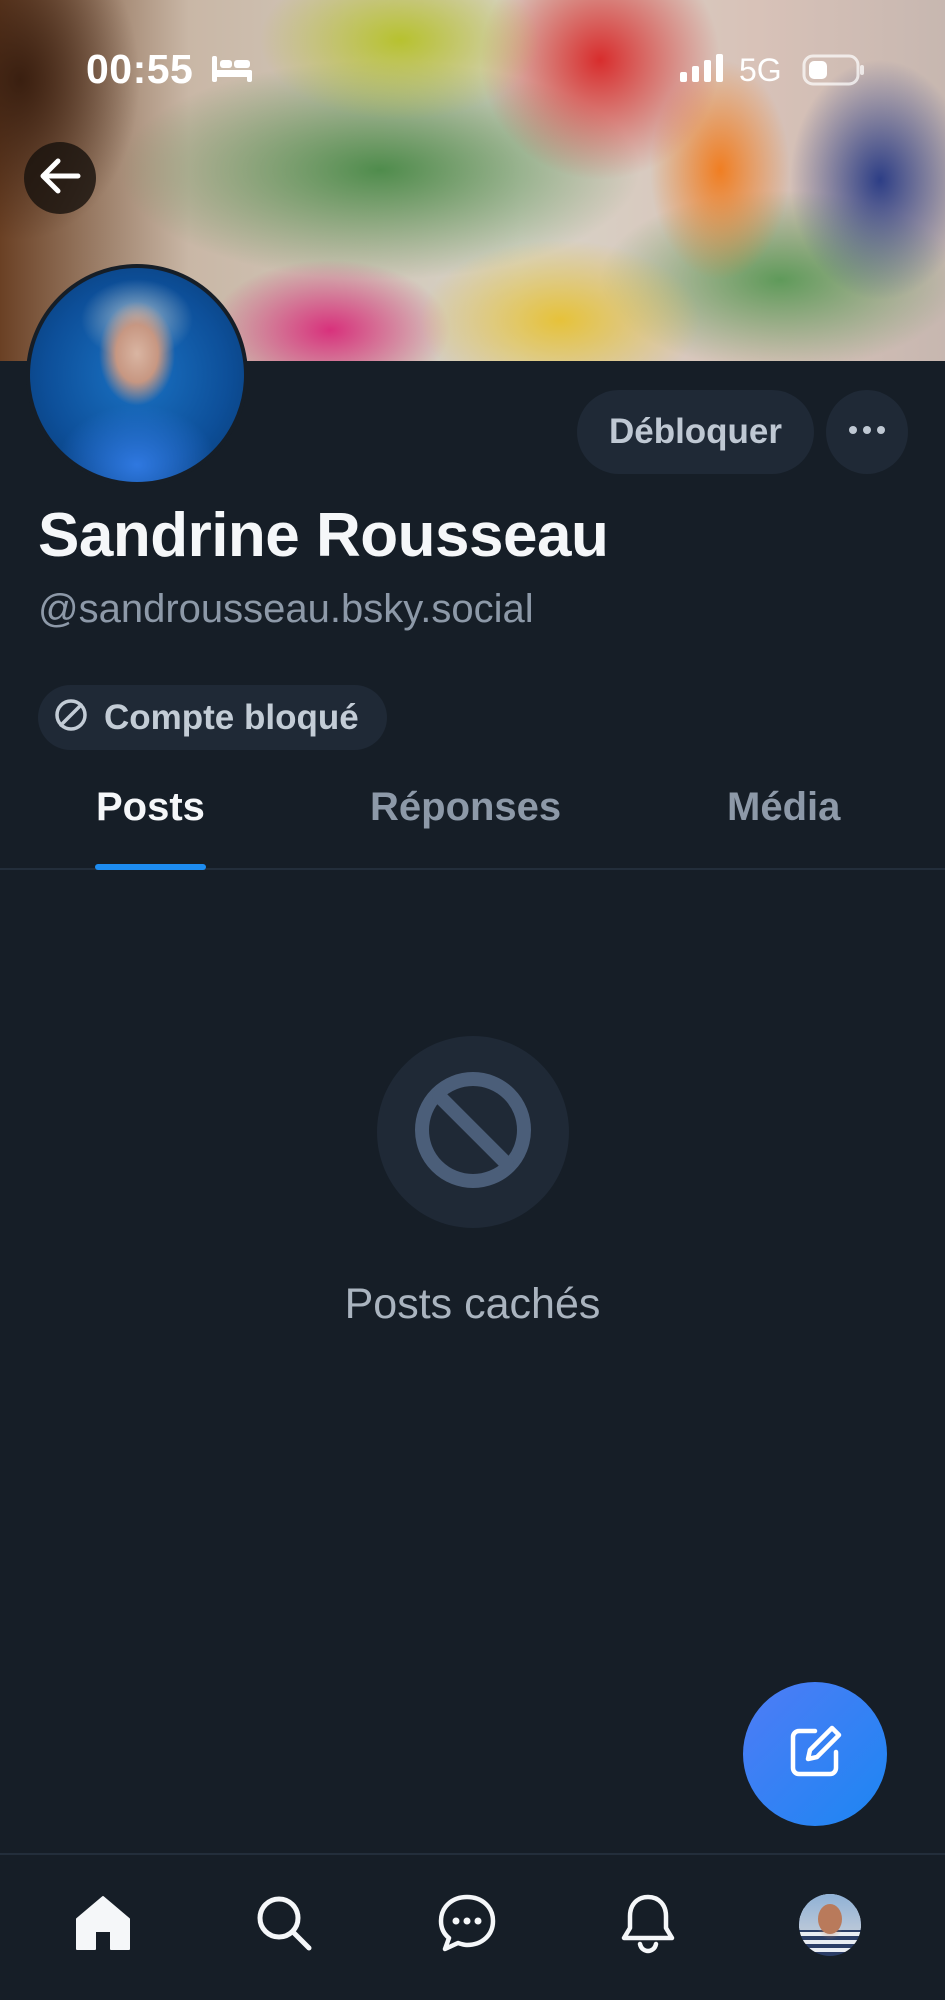  I want to click on nav-home, so click(103, 1925).